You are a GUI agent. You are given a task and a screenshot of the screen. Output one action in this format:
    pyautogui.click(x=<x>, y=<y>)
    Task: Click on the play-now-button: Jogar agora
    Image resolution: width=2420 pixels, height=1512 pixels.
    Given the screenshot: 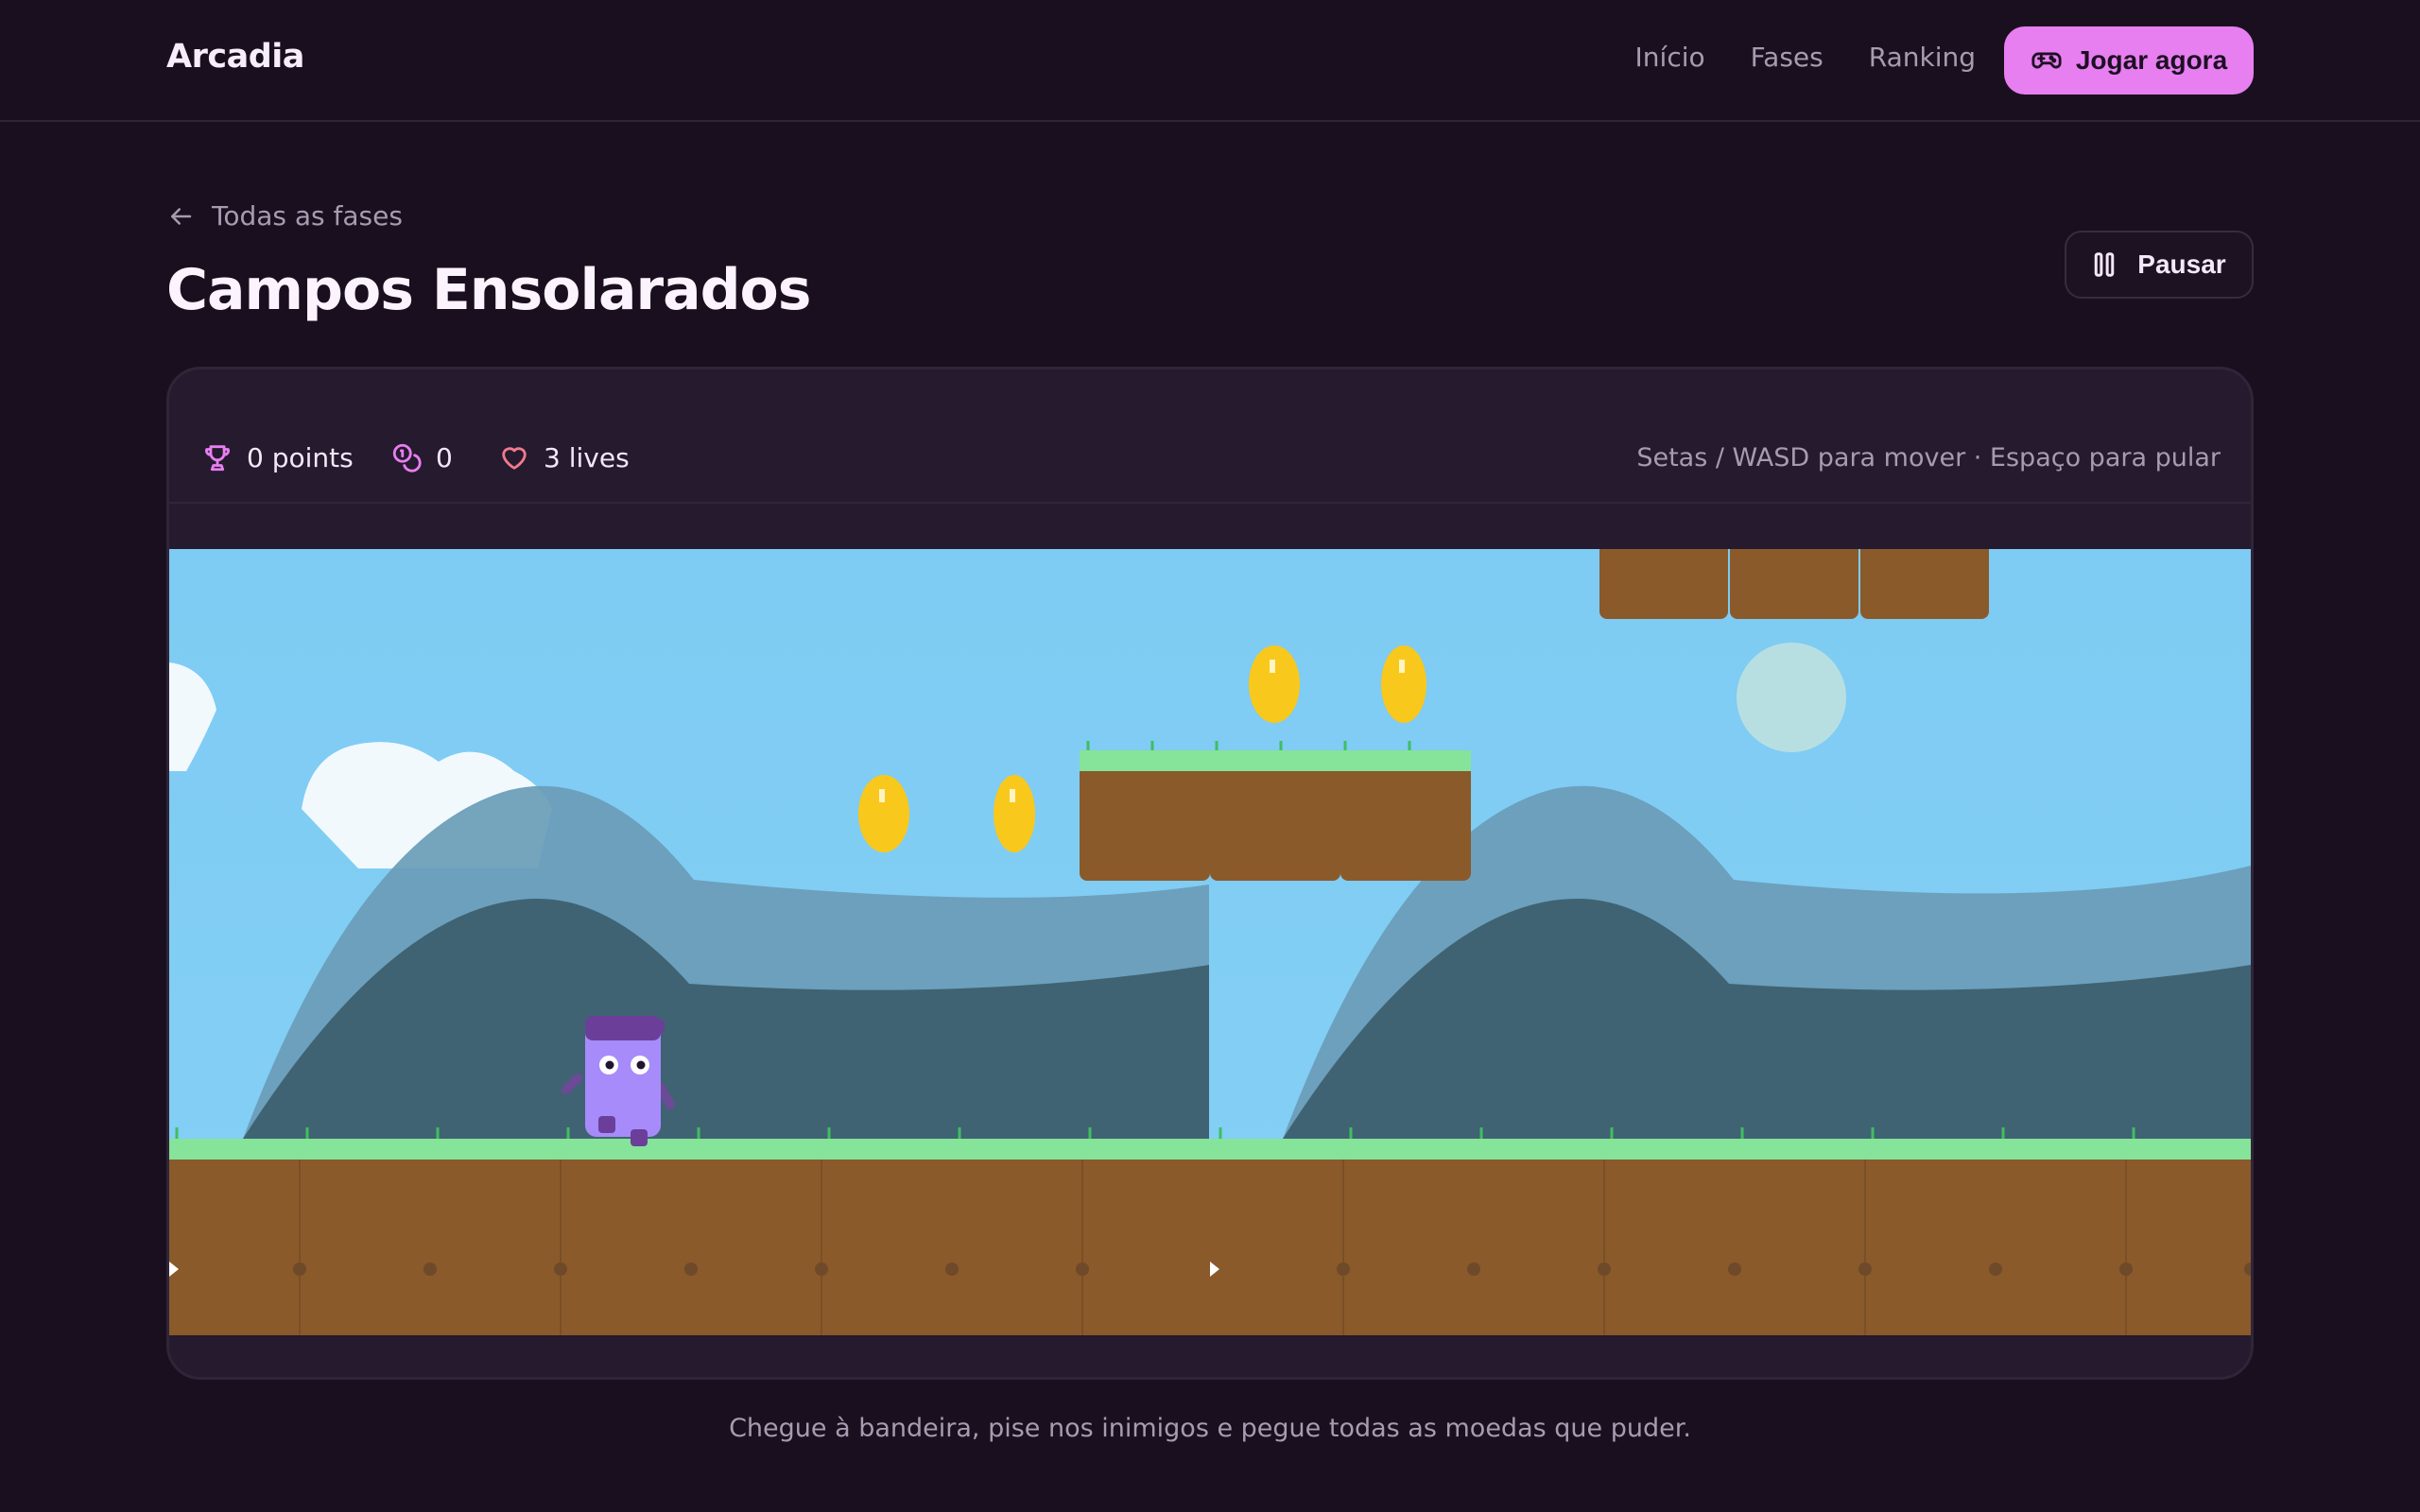 What is the action you would take?
    pyautogui.click(x=2129, y=60)
    